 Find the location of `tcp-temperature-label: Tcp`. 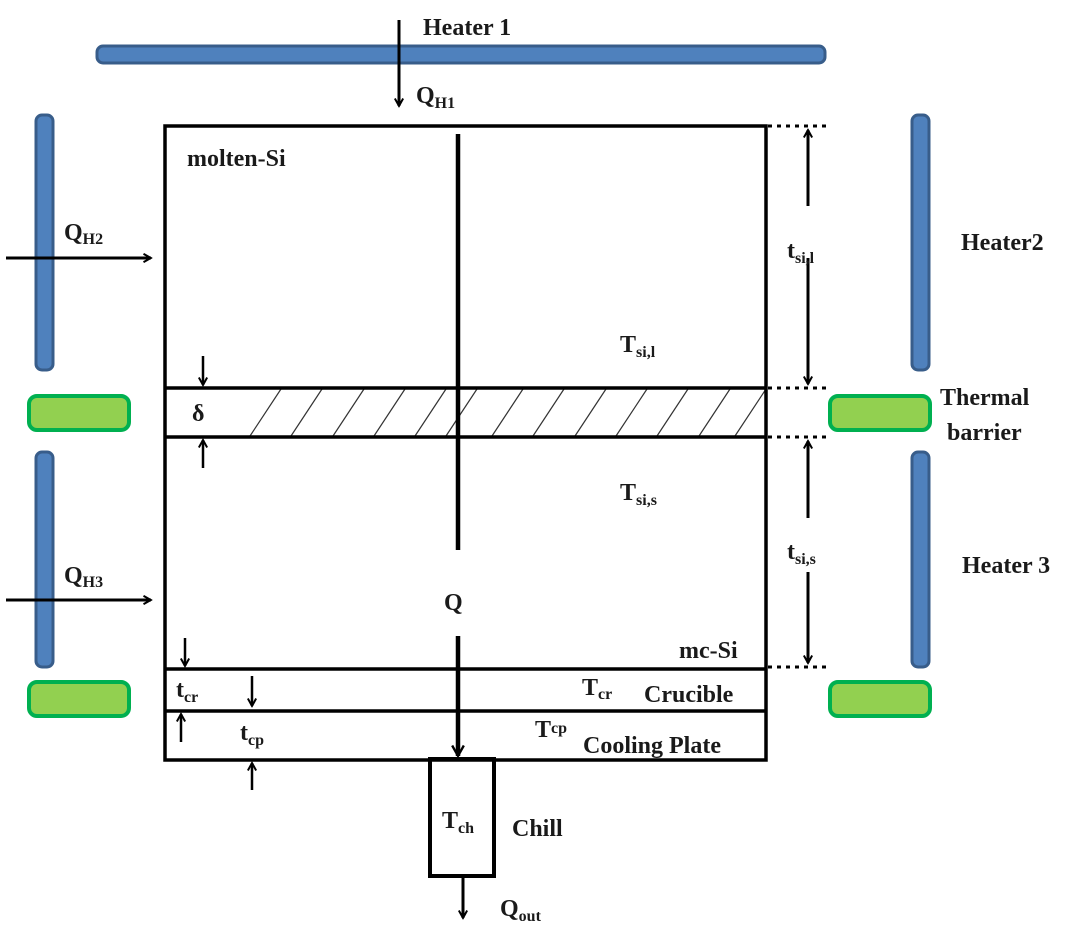

tcp-temperature-label: Tcp is located at coordinates (551, 730).